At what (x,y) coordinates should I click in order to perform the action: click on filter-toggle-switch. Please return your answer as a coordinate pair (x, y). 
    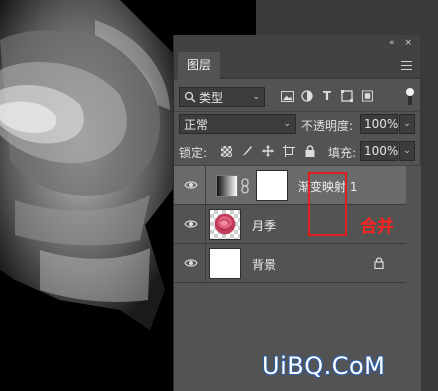
    Looking at the image, I should click on (410, 97).